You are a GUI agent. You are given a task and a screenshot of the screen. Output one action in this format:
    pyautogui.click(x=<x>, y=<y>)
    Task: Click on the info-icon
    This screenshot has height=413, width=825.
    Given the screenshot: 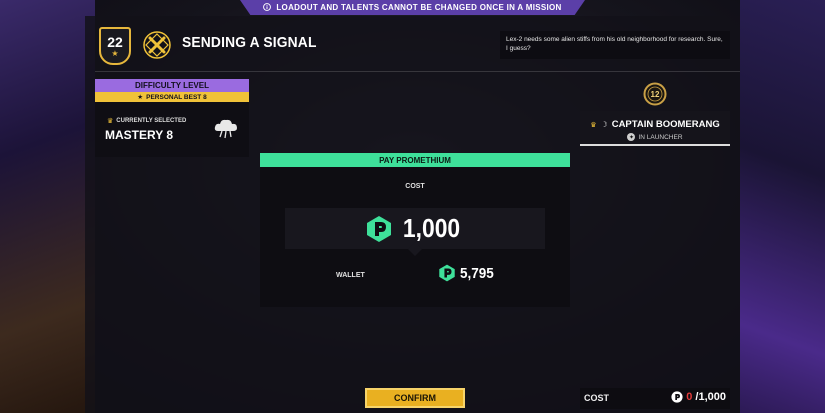 What is the action you would take?
    pyautogui.click(x=267, y=7)
    